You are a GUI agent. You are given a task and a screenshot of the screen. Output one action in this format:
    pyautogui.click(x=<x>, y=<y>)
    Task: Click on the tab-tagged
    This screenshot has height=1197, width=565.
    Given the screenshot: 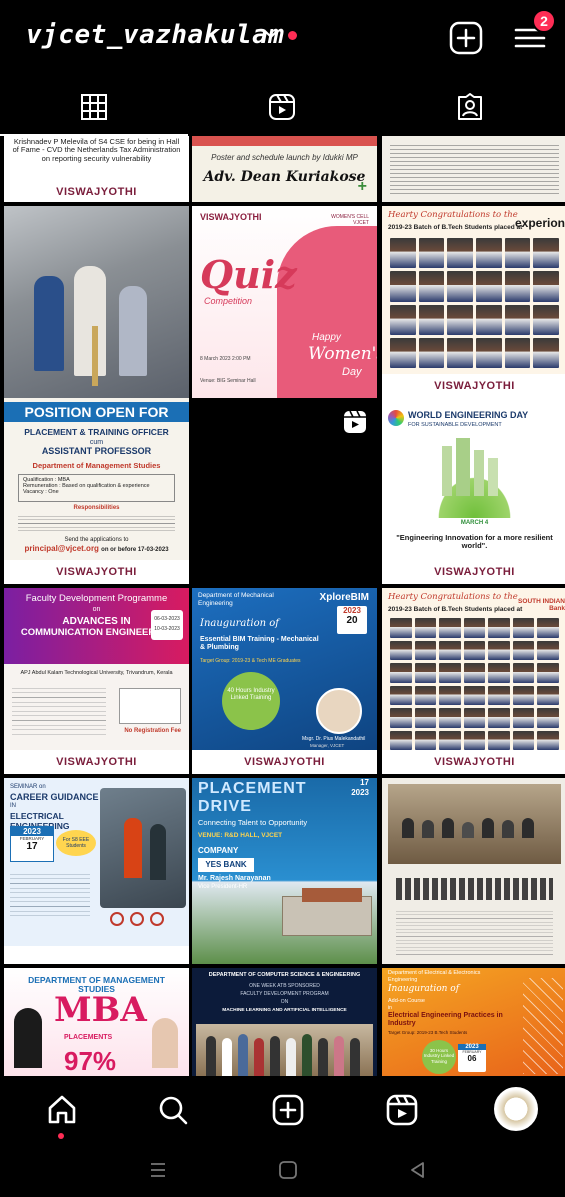 What is the action you would take?
    pyautogui.click(x=470, y=107)
    